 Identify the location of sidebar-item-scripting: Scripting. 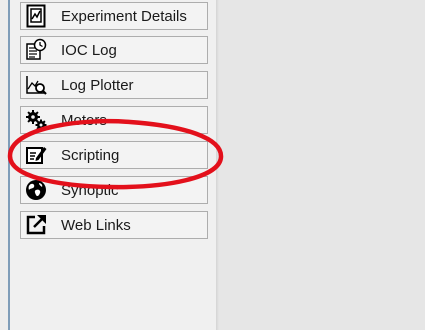
(114, 155).